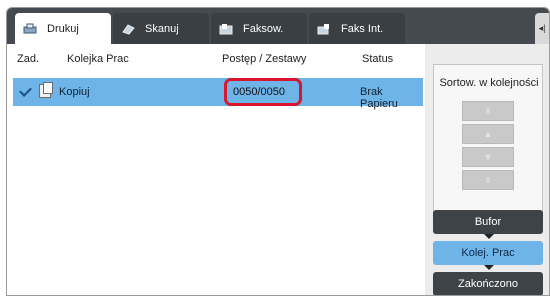 The width and height of the screenshot is (550, 296). I want to click on collapse-panel-icon: ◂|, so click(542, 28).